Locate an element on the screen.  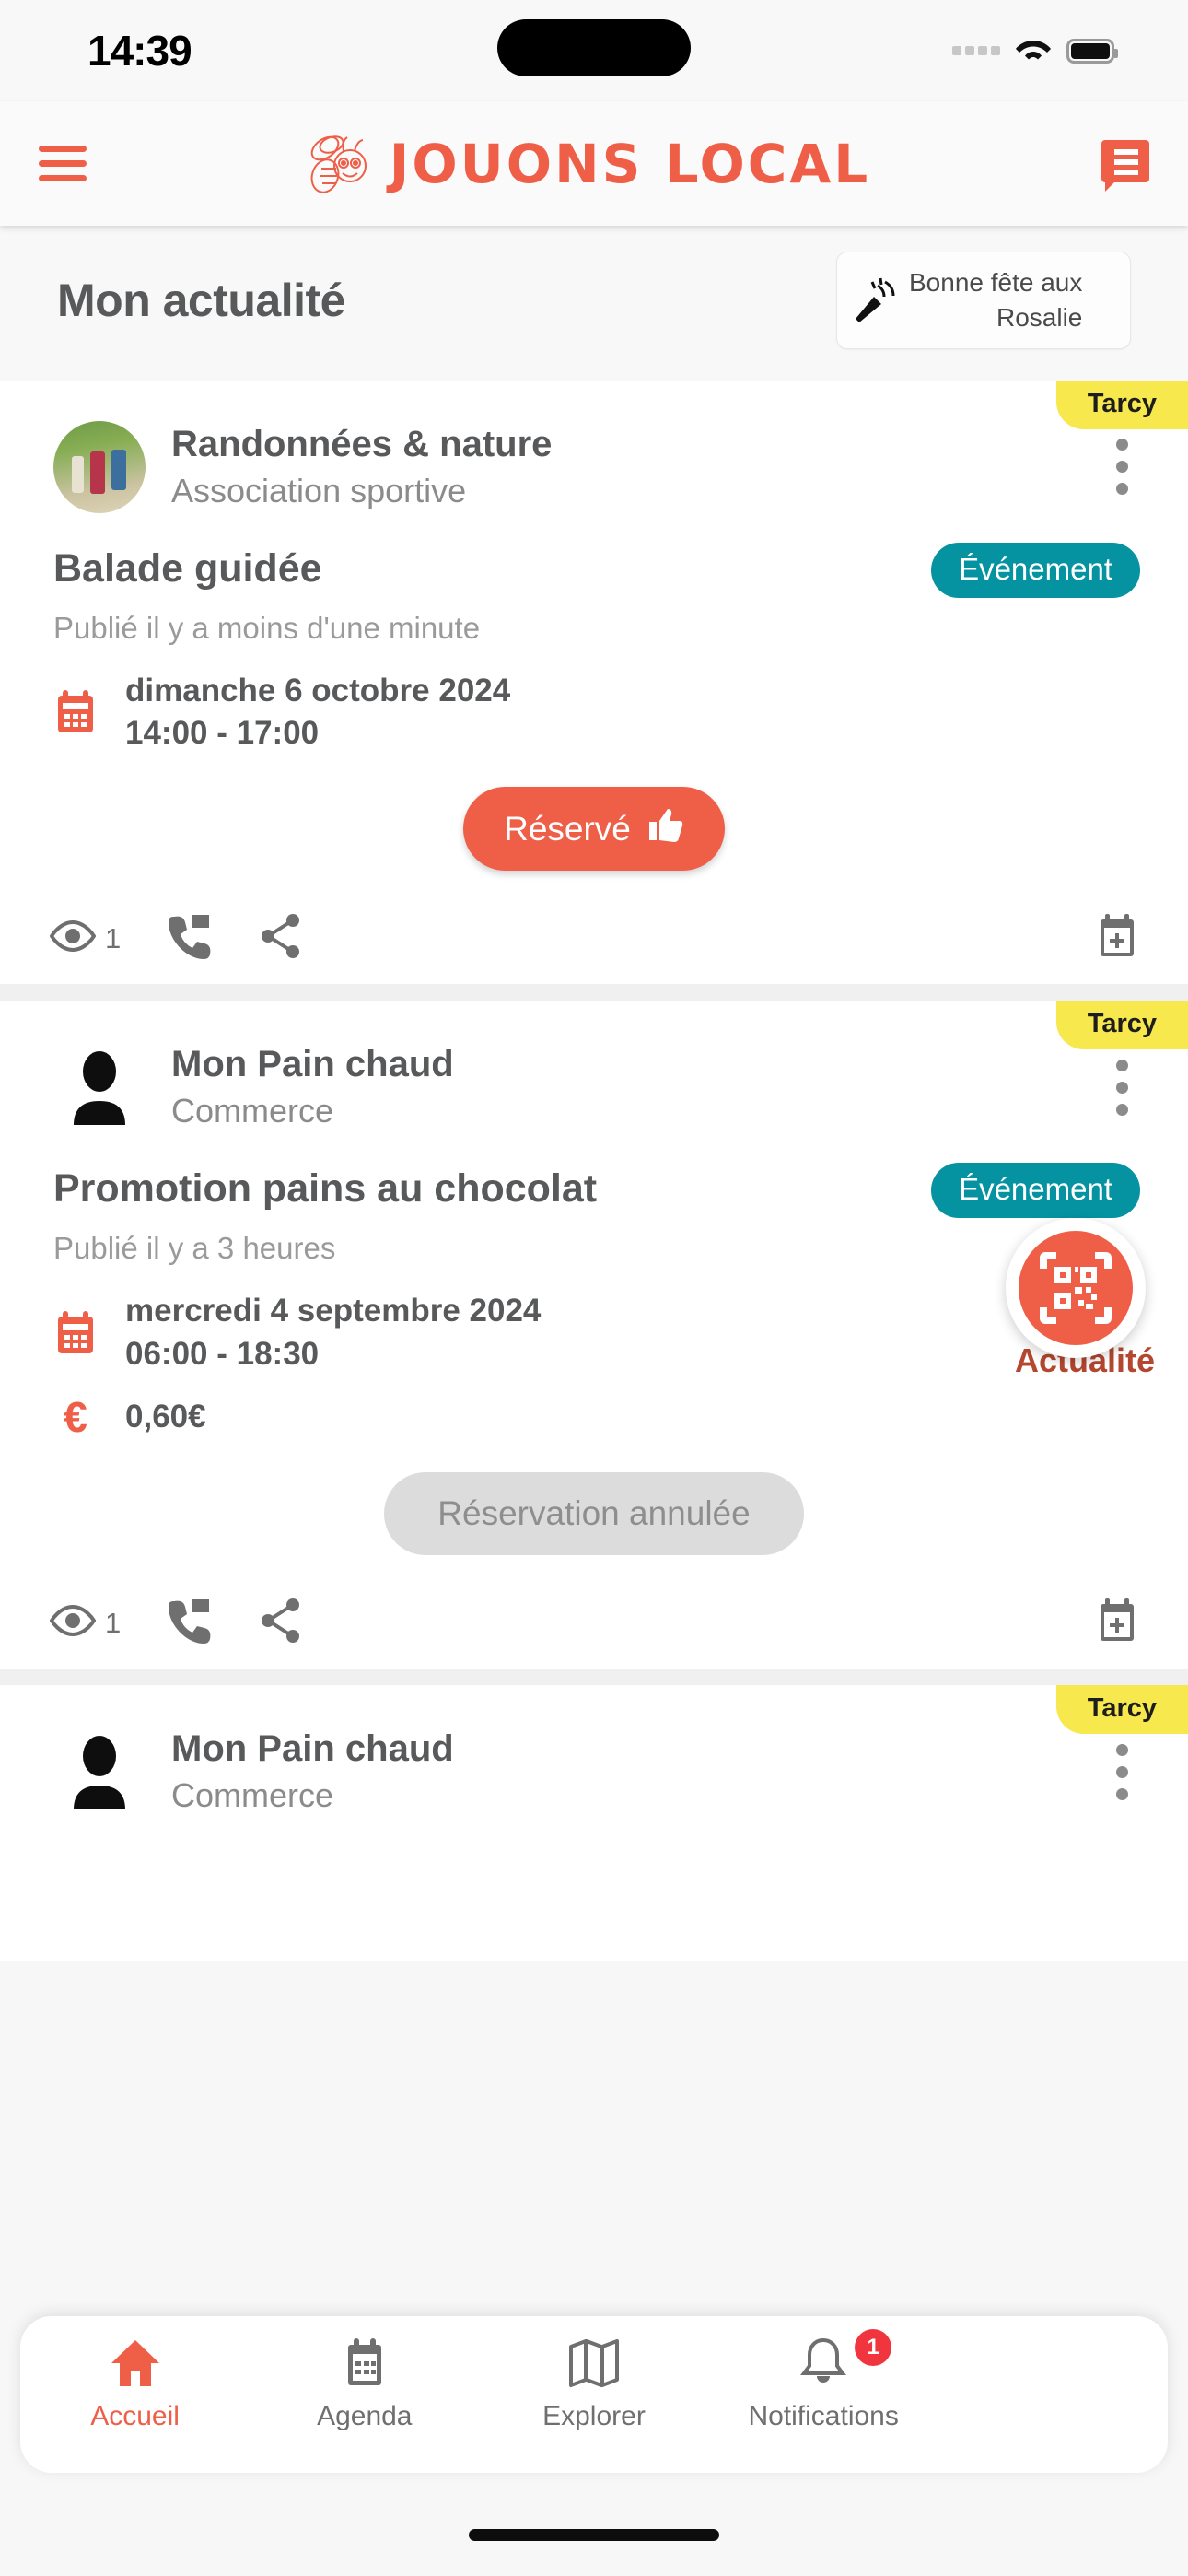
post-author-type: Association sportive is located at coordinates (319, 490).